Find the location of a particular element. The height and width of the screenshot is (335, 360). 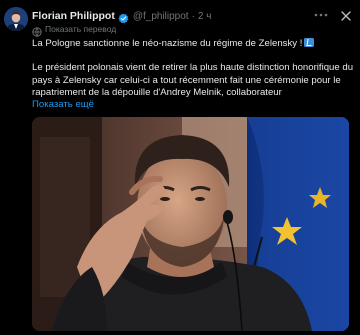

header-actions is located at coordinates (333, 16).